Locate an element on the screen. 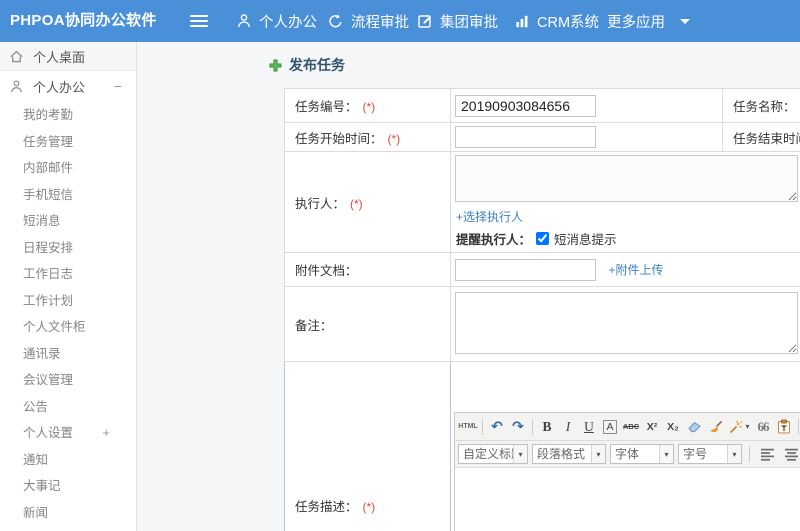 The height and width of the screenshot is (531, 800). sidebar-item-label: 个人办公 is located at coordinates (59, 87).